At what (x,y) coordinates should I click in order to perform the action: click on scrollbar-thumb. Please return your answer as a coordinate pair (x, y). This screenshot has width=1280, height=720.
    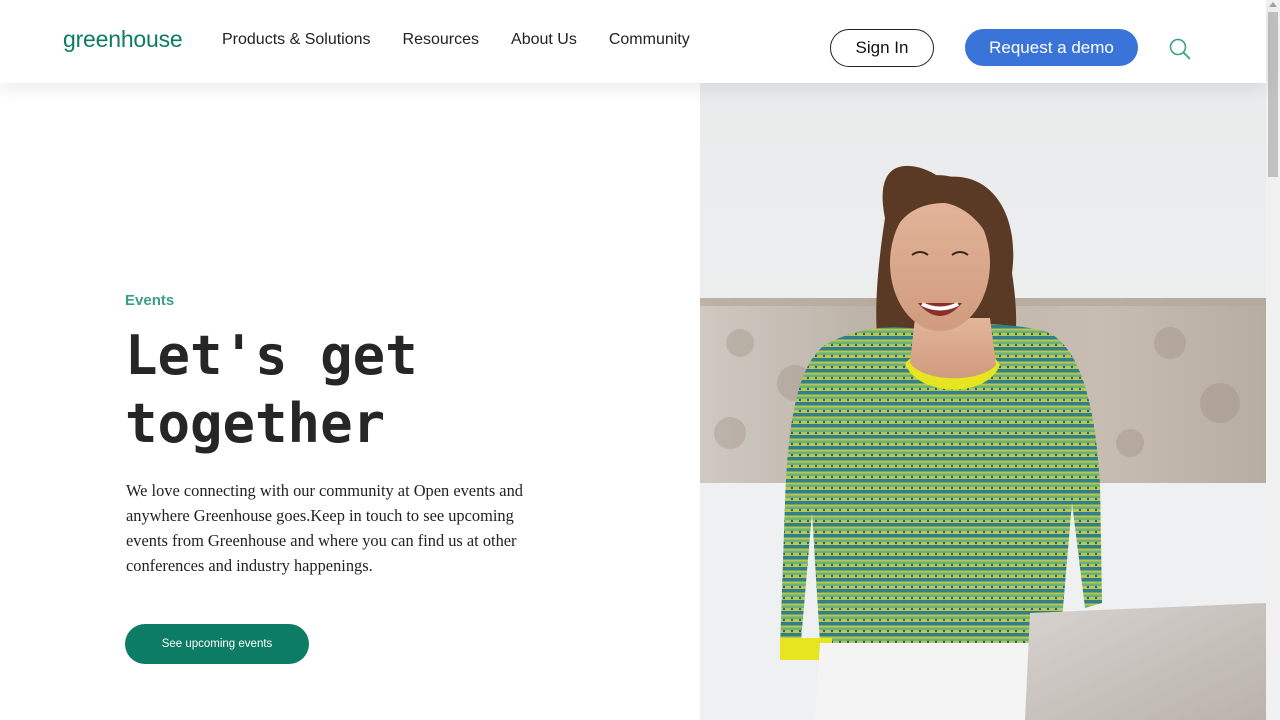
    Looking at the image, I should click on (1273, 94).